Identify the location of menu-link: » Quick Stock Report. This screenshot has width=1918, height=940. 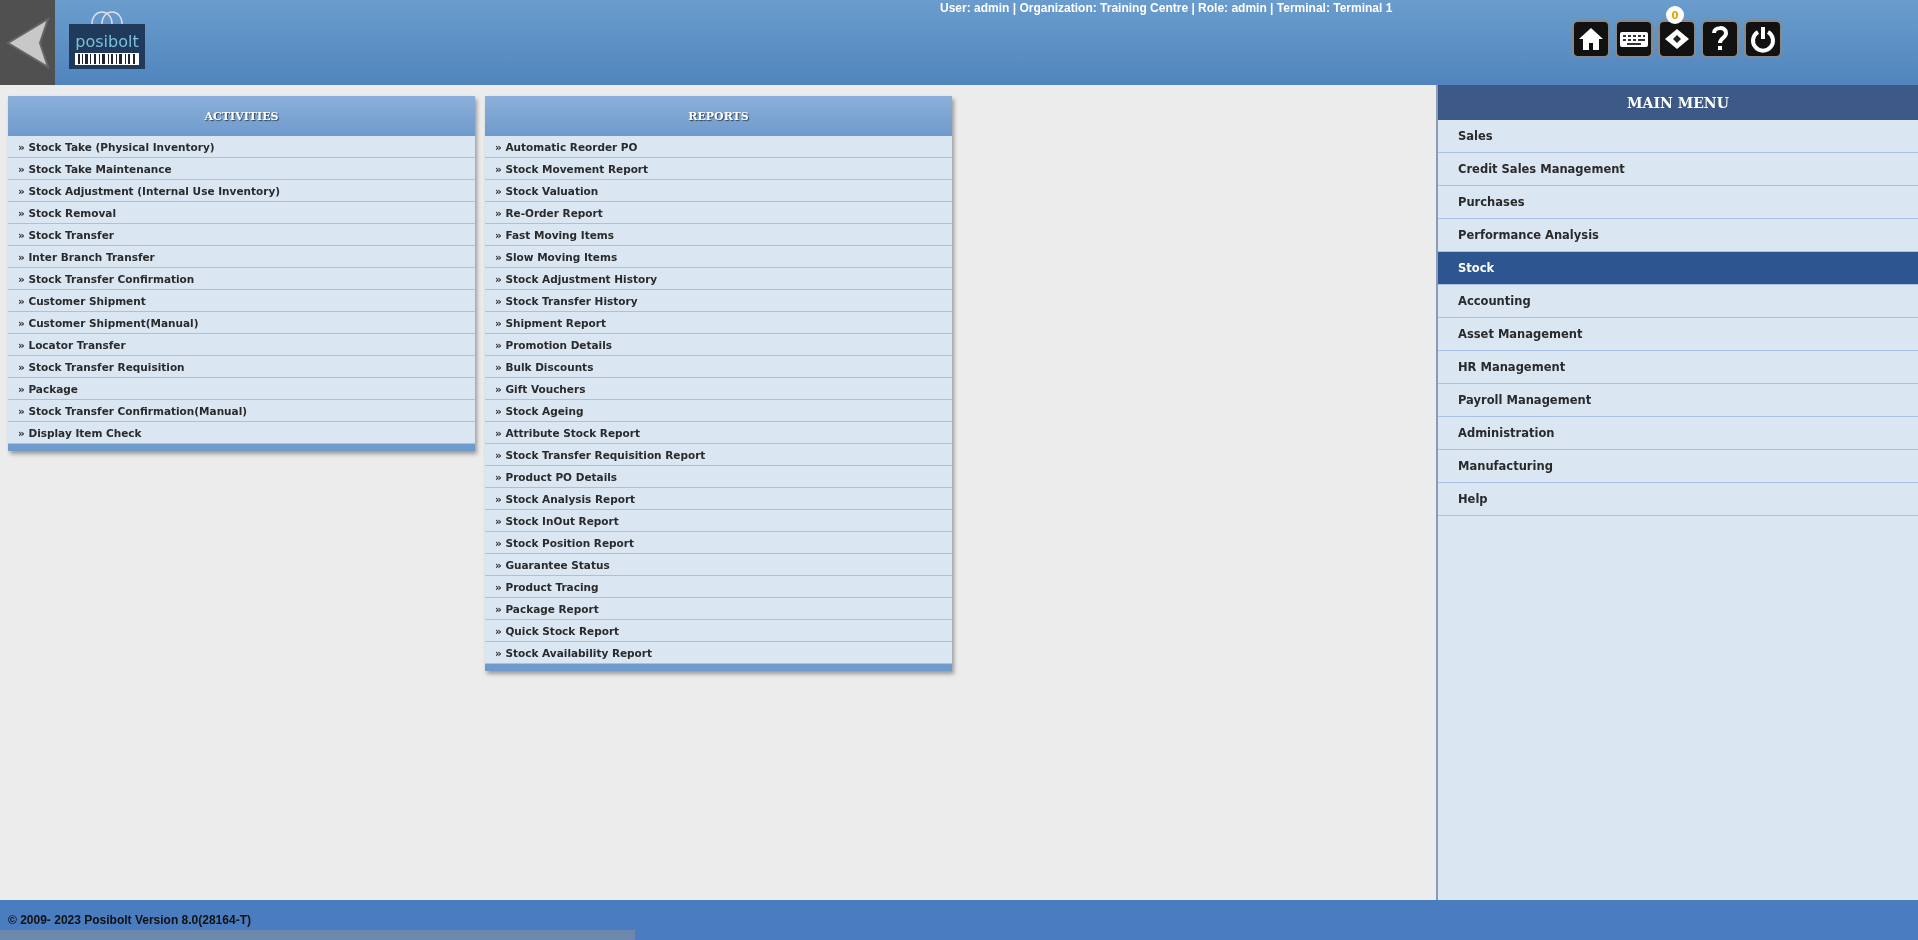
(718, 631).